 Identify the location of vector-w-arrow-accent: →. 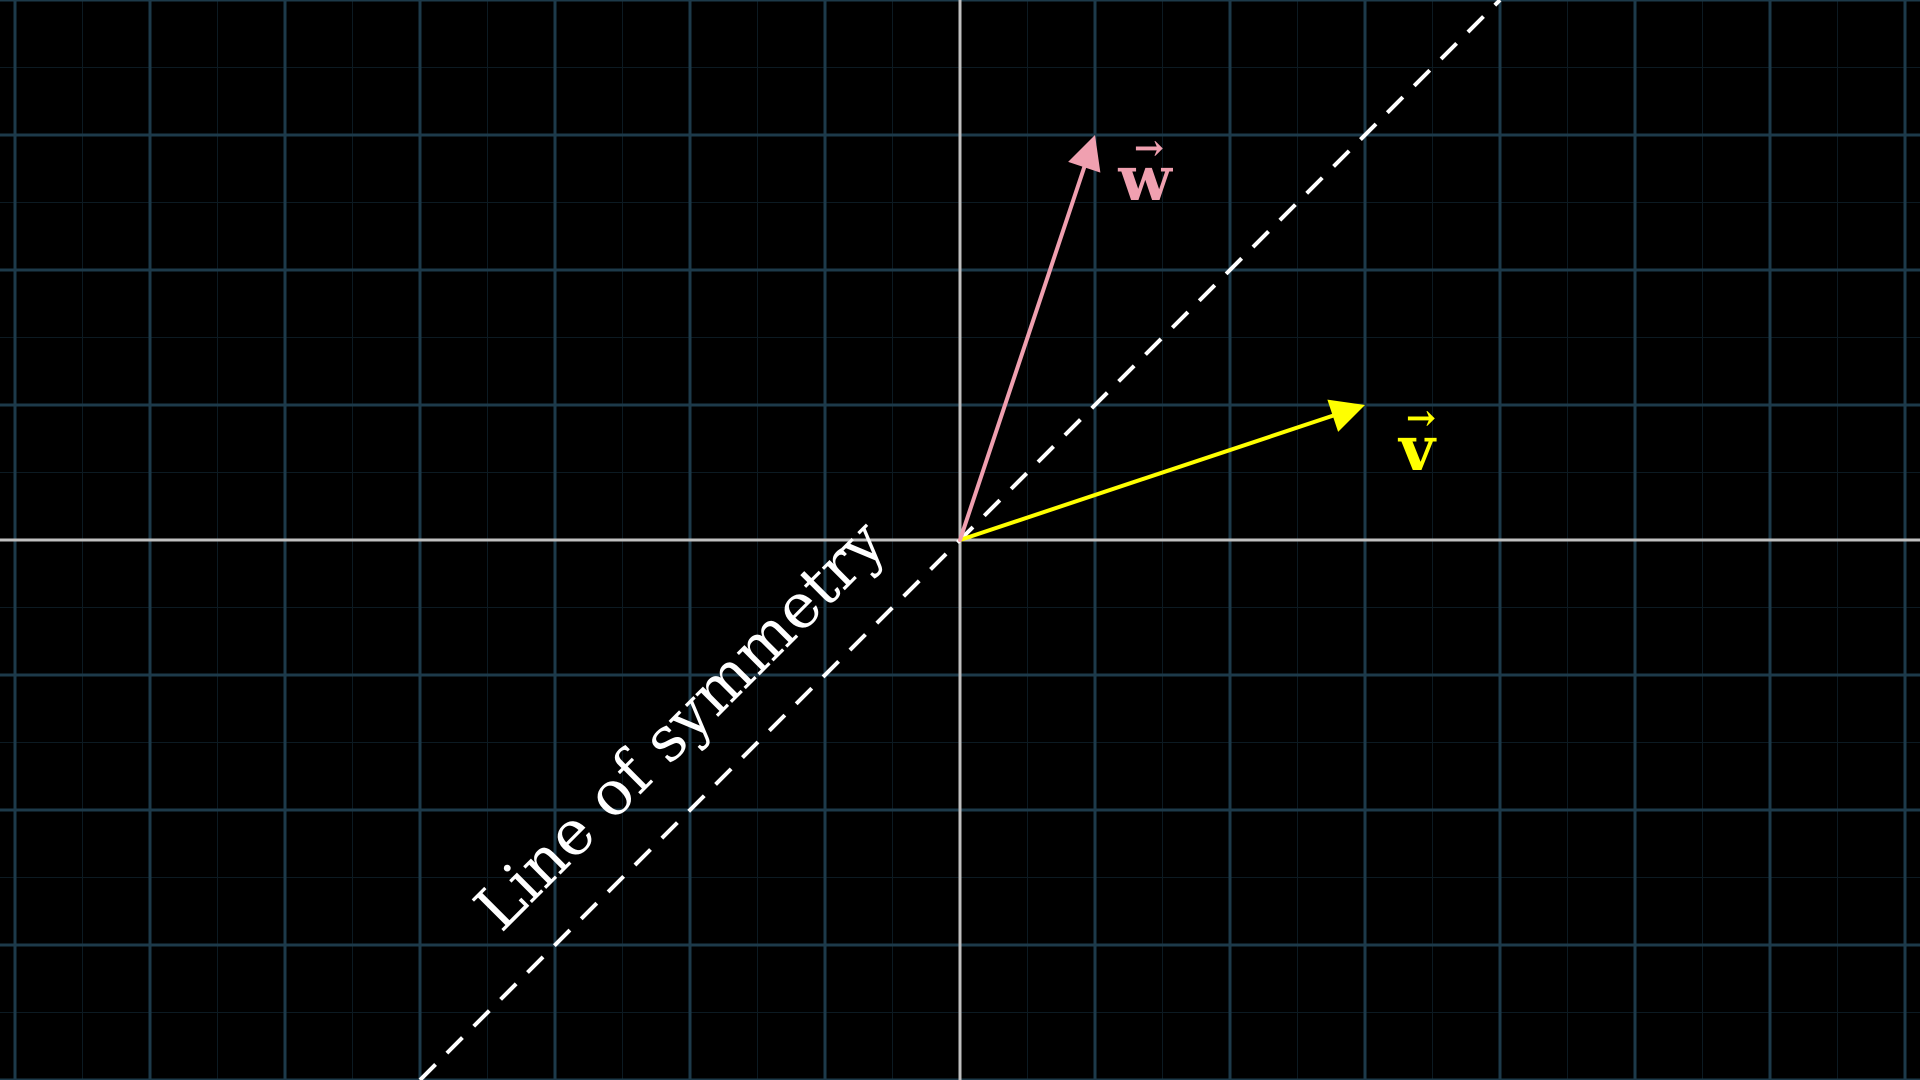
(1149, 148).